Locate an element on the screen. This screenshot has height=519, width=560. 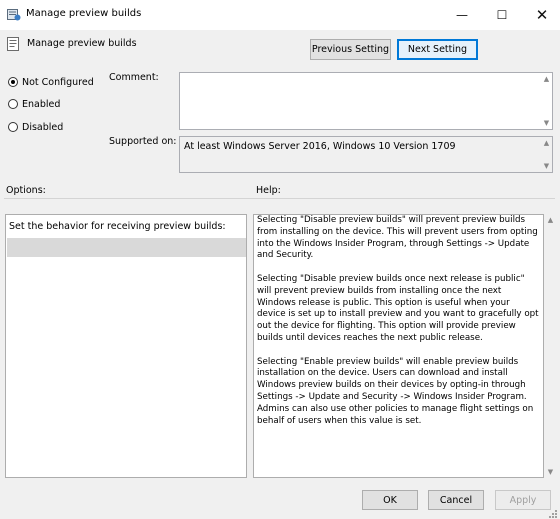
options-label: Options: is located at coordinates (26, 190).